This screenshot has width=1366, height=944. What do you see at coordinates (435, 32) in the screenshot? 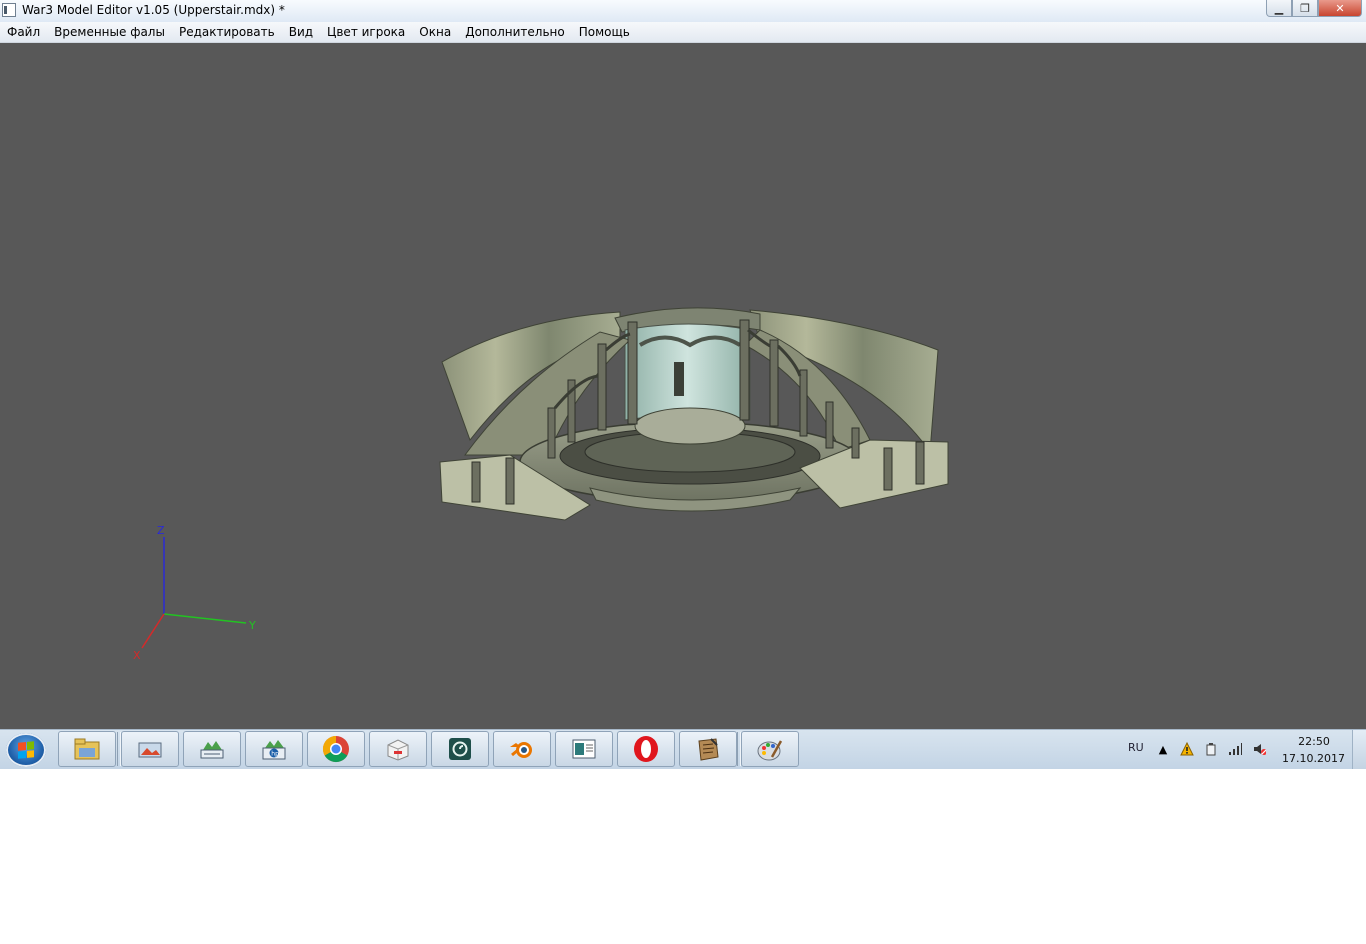
I see `menu-windows: Окна` at bounding box center [435, 32].